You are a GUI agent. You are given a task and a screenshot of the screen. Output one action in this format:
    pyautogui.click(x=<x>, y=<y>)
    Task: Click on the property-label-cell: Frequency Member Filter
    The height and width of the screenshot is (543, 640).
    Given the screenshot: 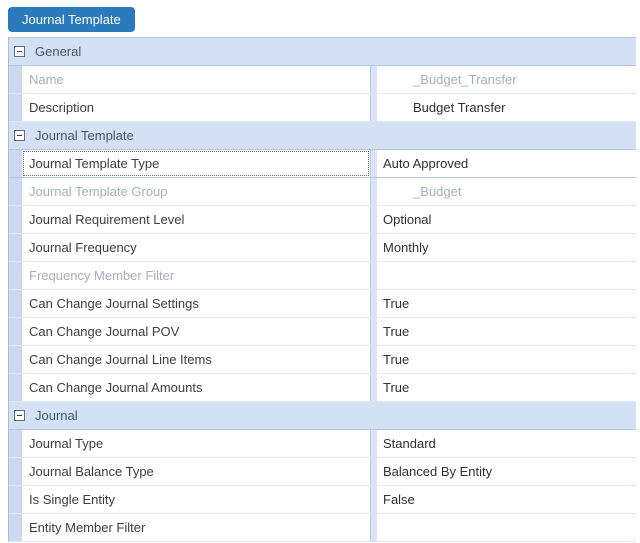 What is the action you would take?
    pyautogui.click(x=196, y=275)
    